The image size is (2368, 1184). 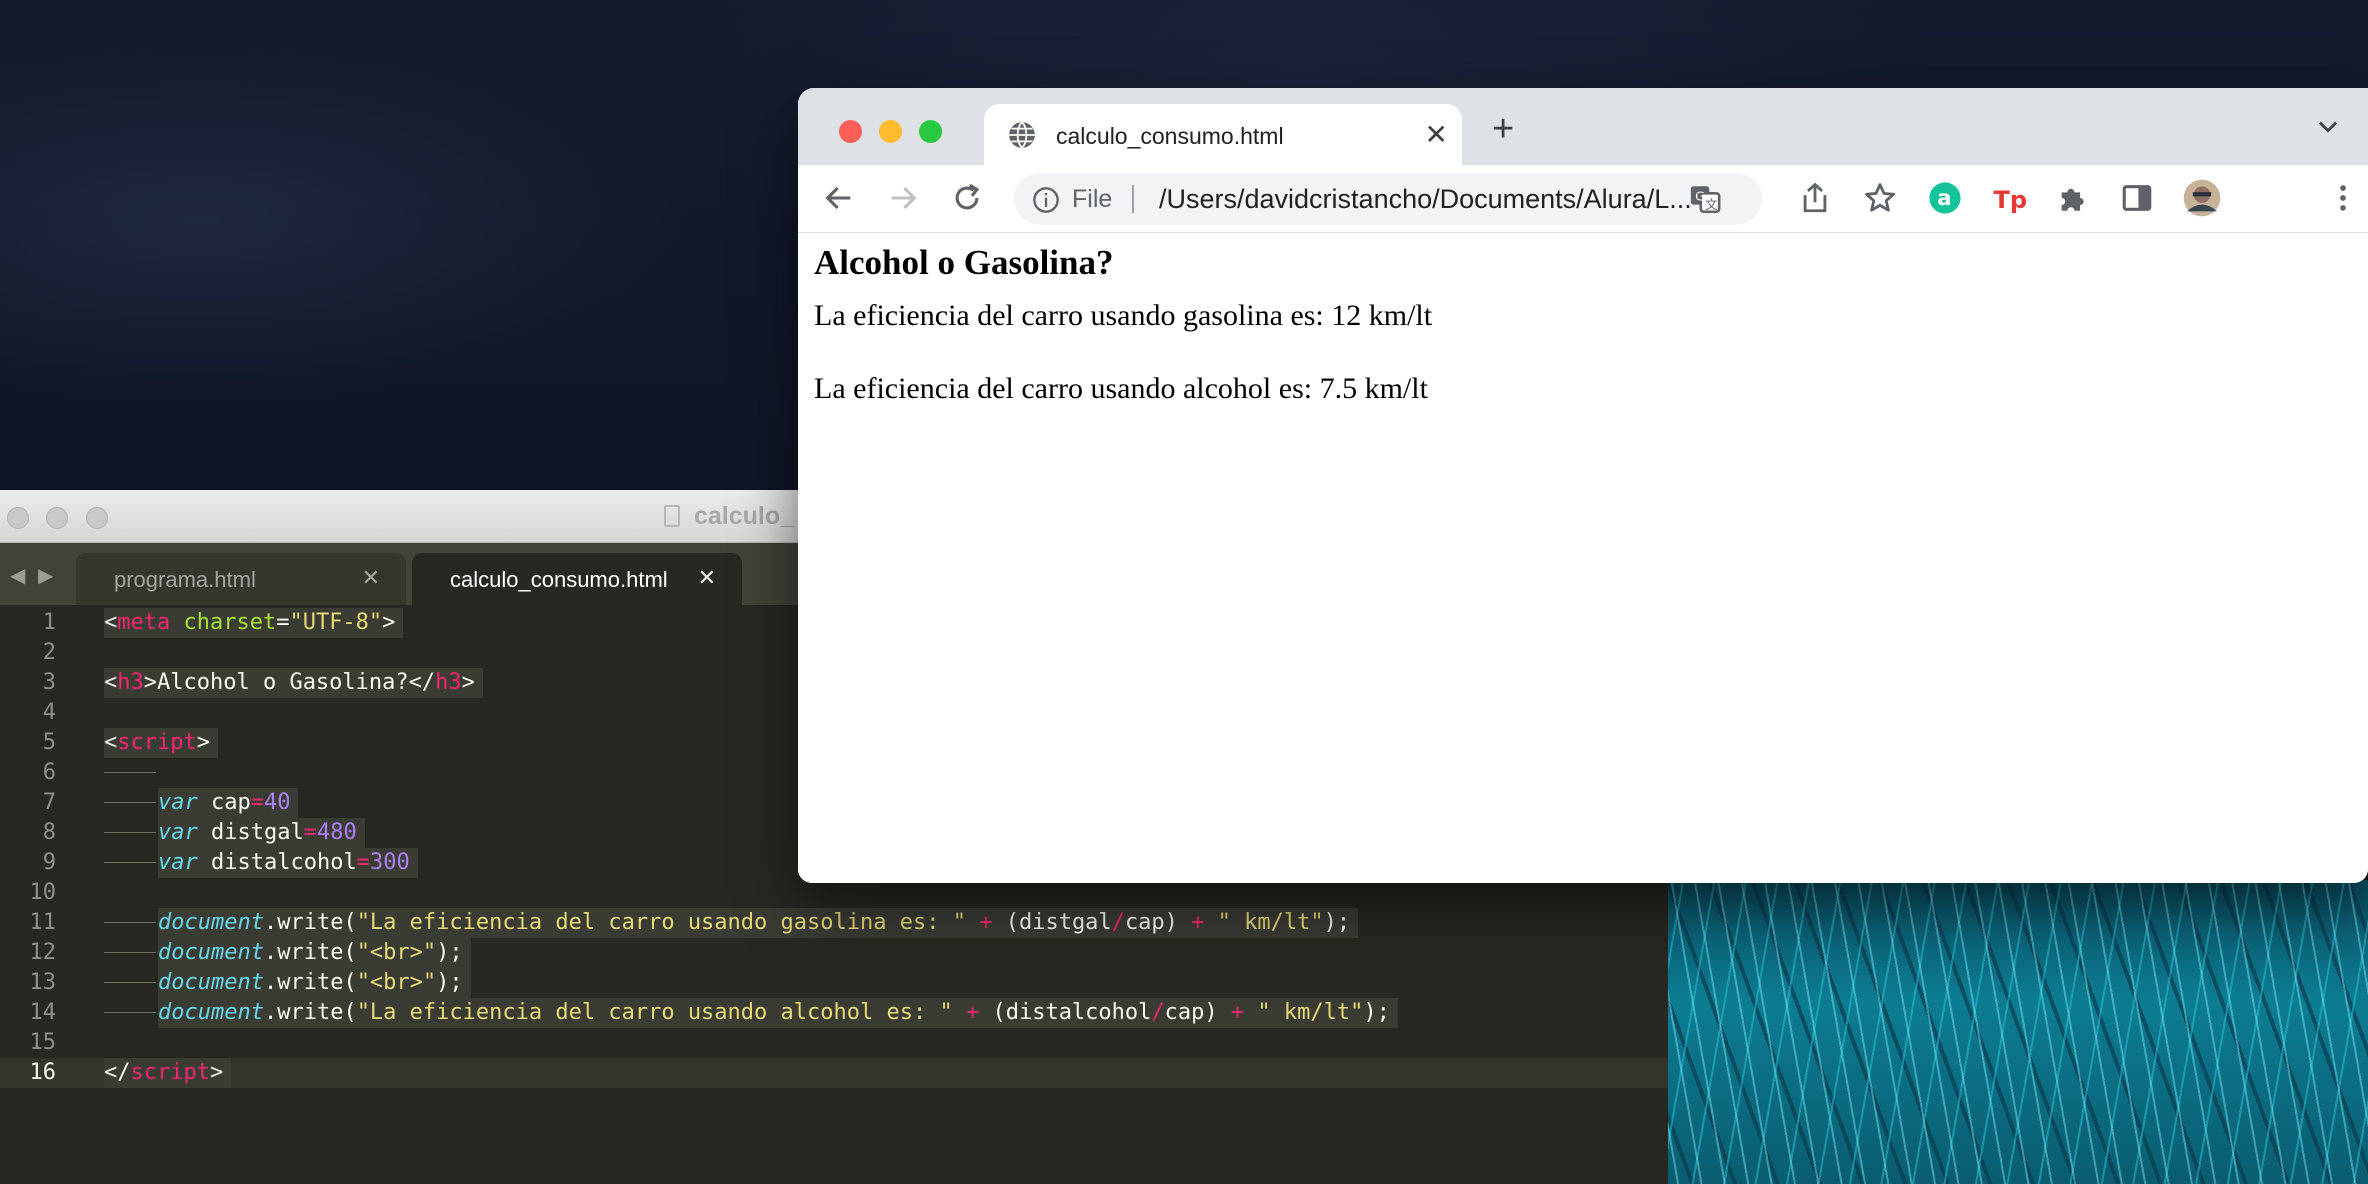 What do you see at coordinates (2328, 126) in the screenshot?
I see `chevron-down-icon` at bounding box center [2328, 126].